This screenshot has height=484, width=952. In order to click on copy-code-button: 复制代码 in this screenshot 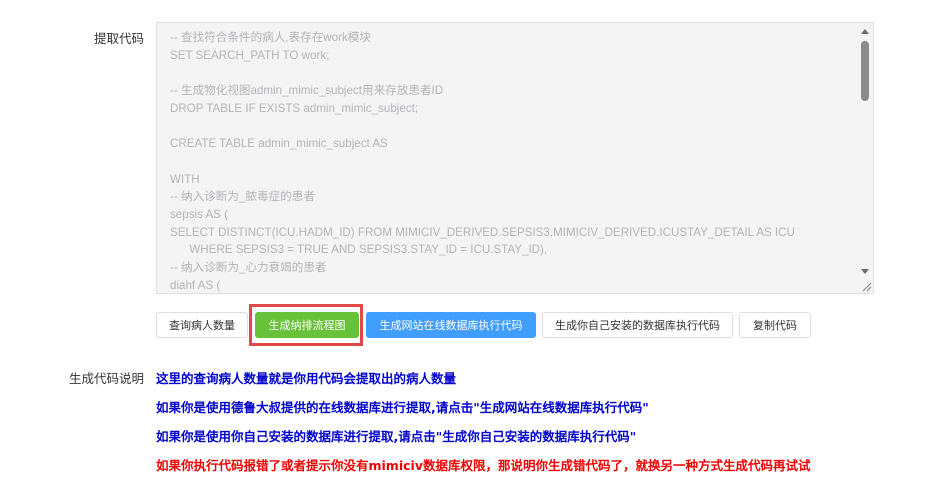, I will do `click(775, 325)`.